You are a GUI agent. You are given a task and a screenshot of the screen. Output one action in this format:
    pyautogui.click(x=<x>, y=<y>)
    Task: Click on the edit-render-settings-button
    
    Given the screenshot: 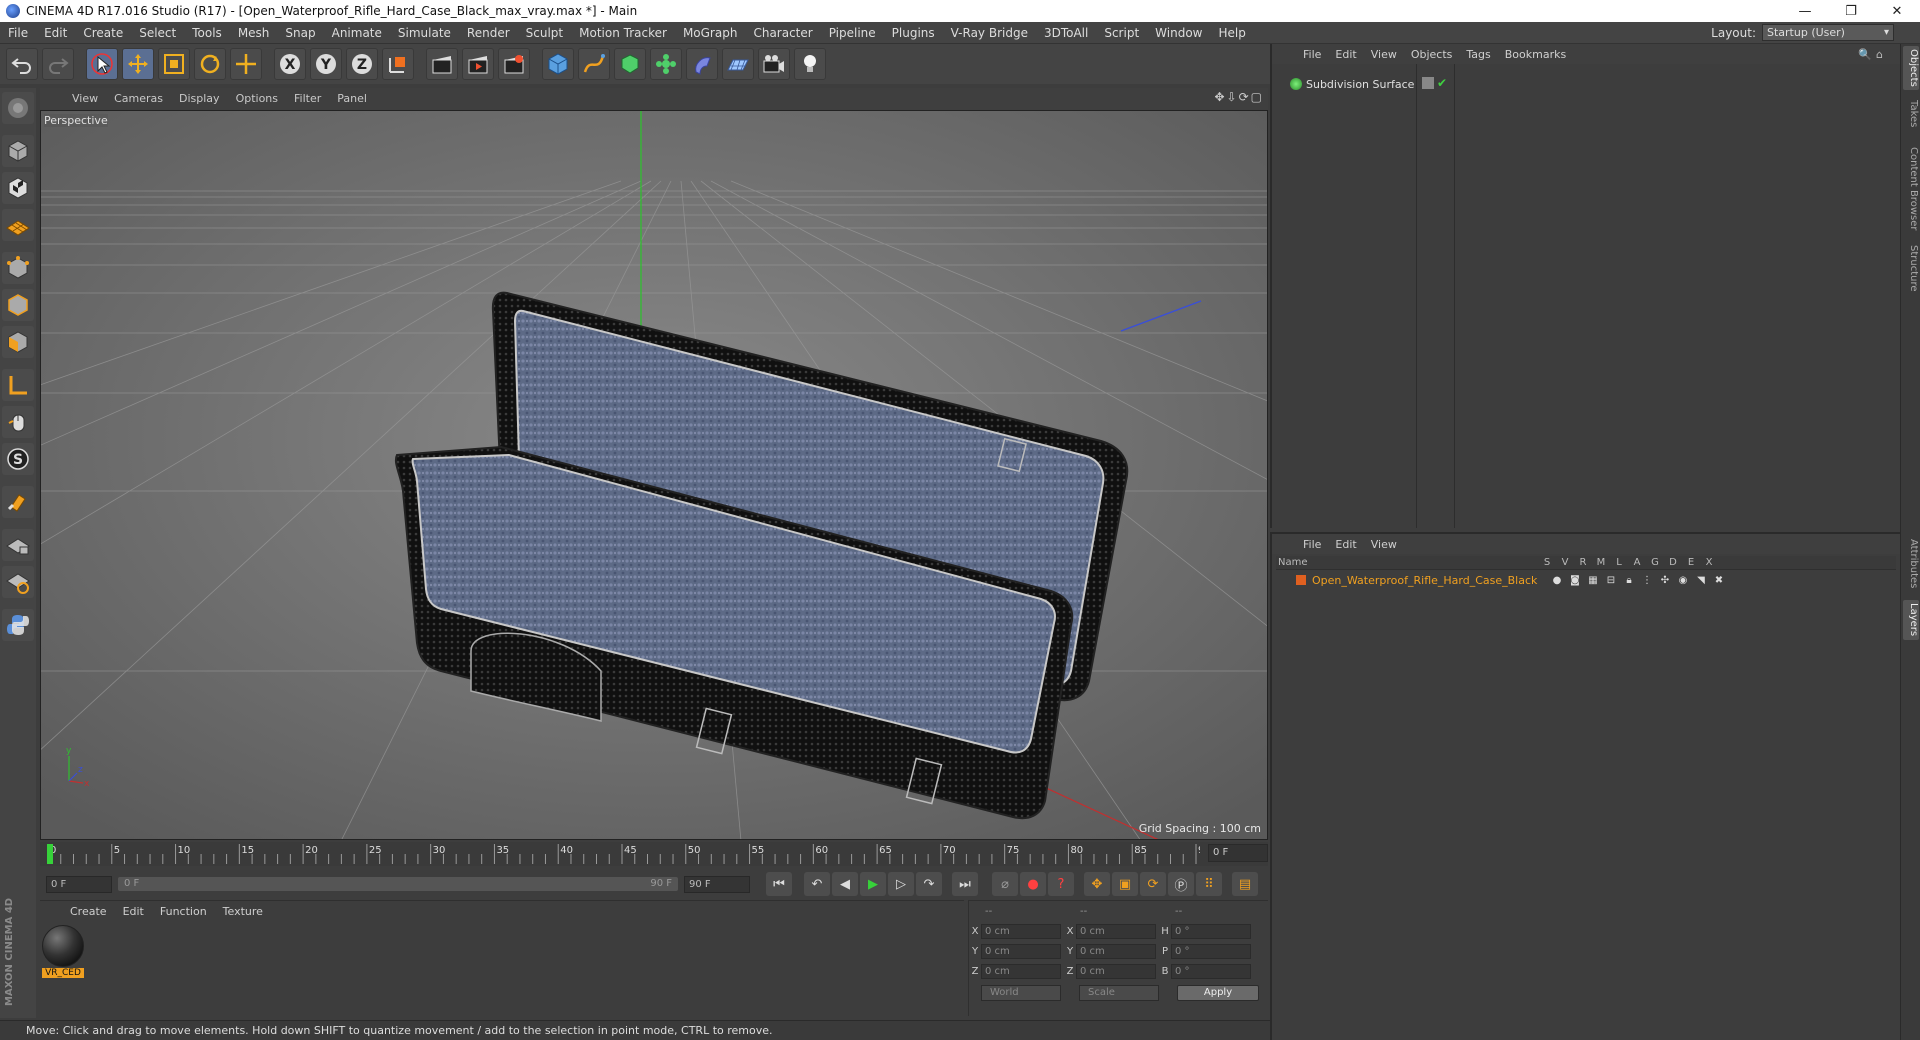 What is the action you would take?
    pyautogui.click(x=514, y=64)
    